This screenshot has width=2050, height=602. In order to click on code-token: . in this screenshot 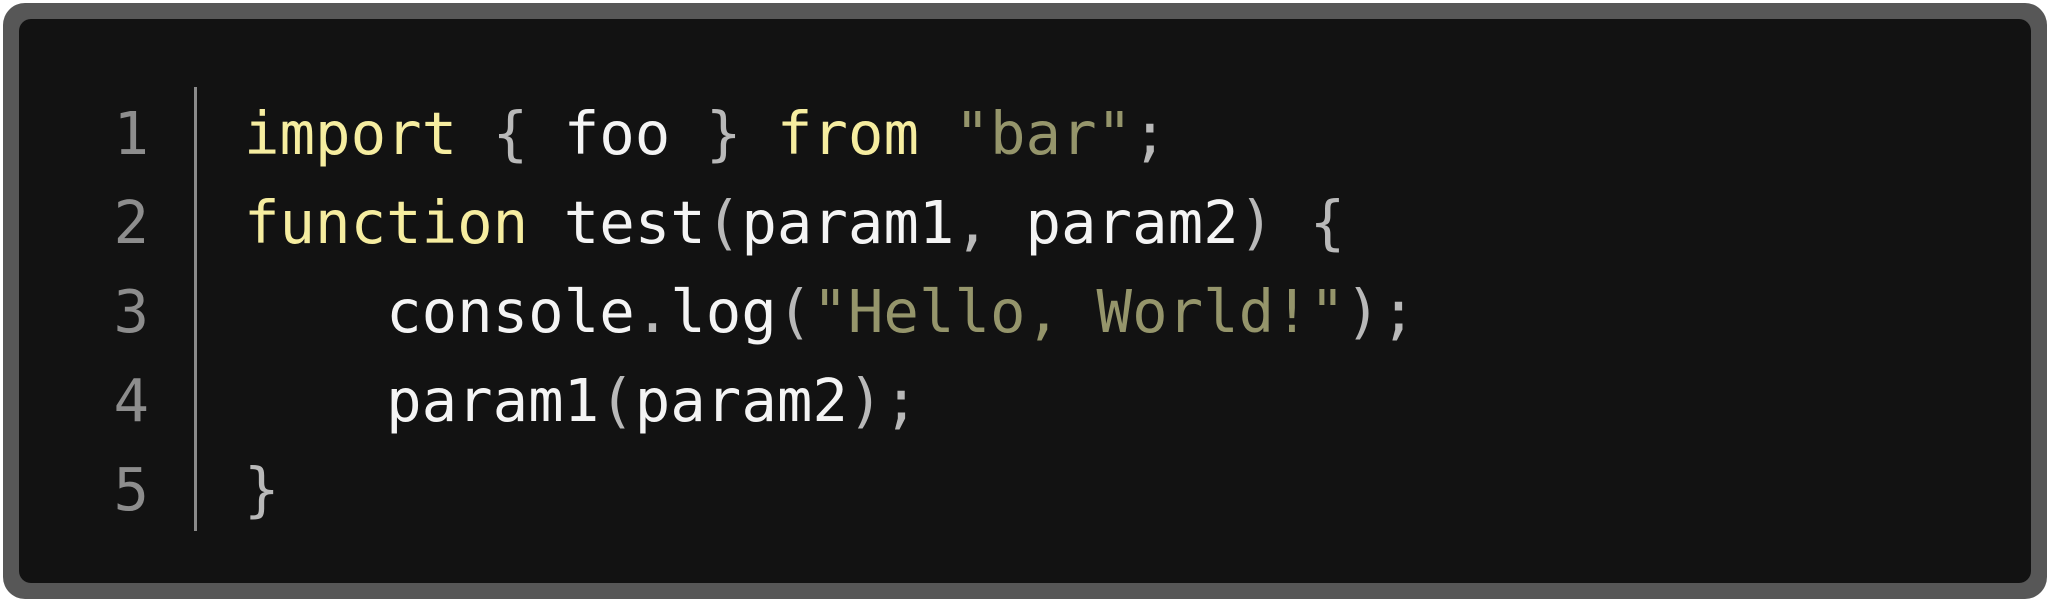, I will do `click(652, 311)`.